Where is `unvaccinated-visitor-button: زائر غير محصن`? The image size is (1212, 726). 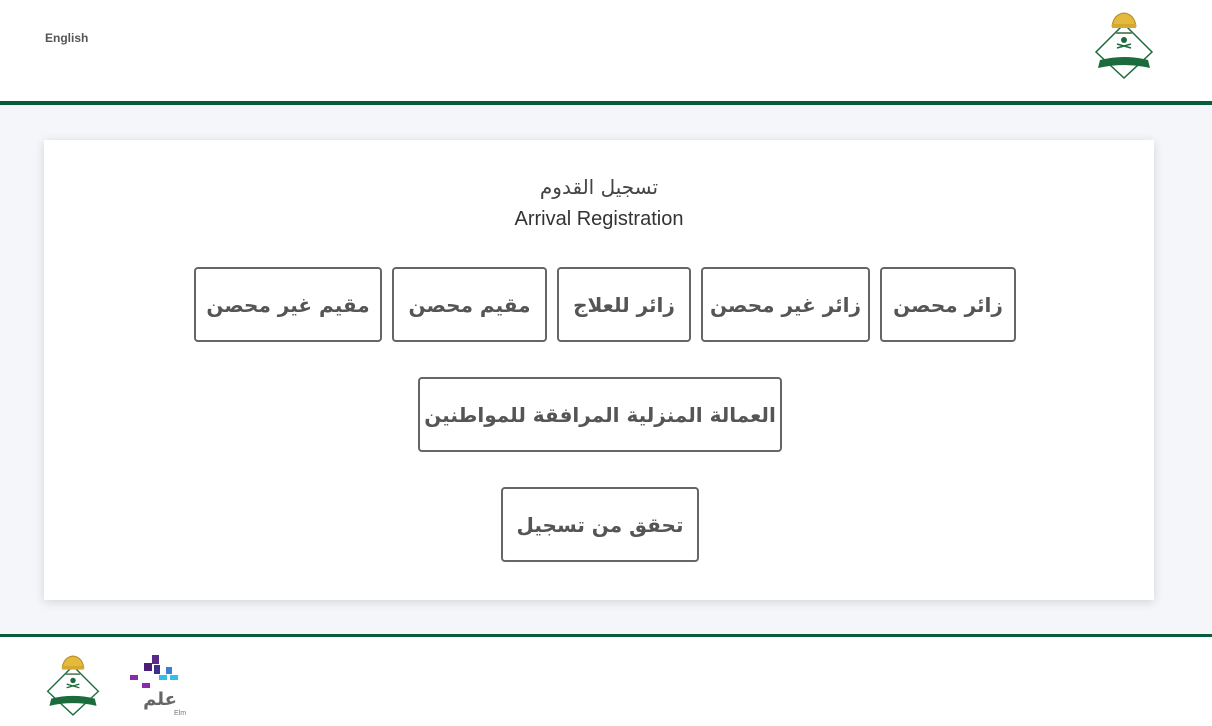
unvaccinated-visitor-button: زائر غير محصن is located at coordinates (785, 304).